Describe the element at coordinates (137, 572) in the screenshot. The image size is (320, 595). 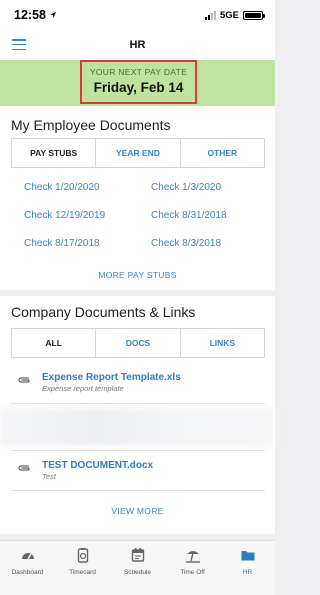
I see `nav-label: Schedule` at that location.